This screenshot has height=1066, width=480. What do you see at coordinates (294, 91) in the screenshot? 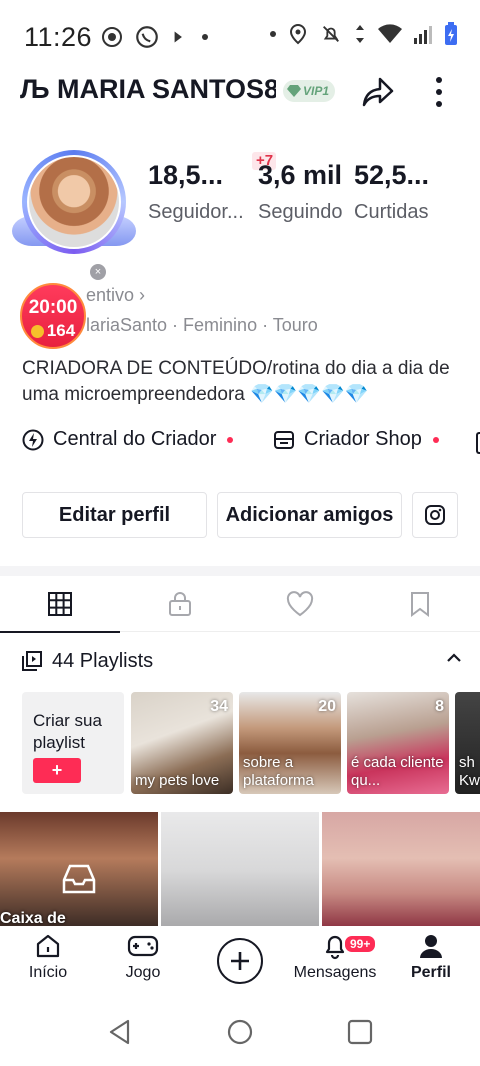
I see `diamond-icon` at bounding box center [294, 91].